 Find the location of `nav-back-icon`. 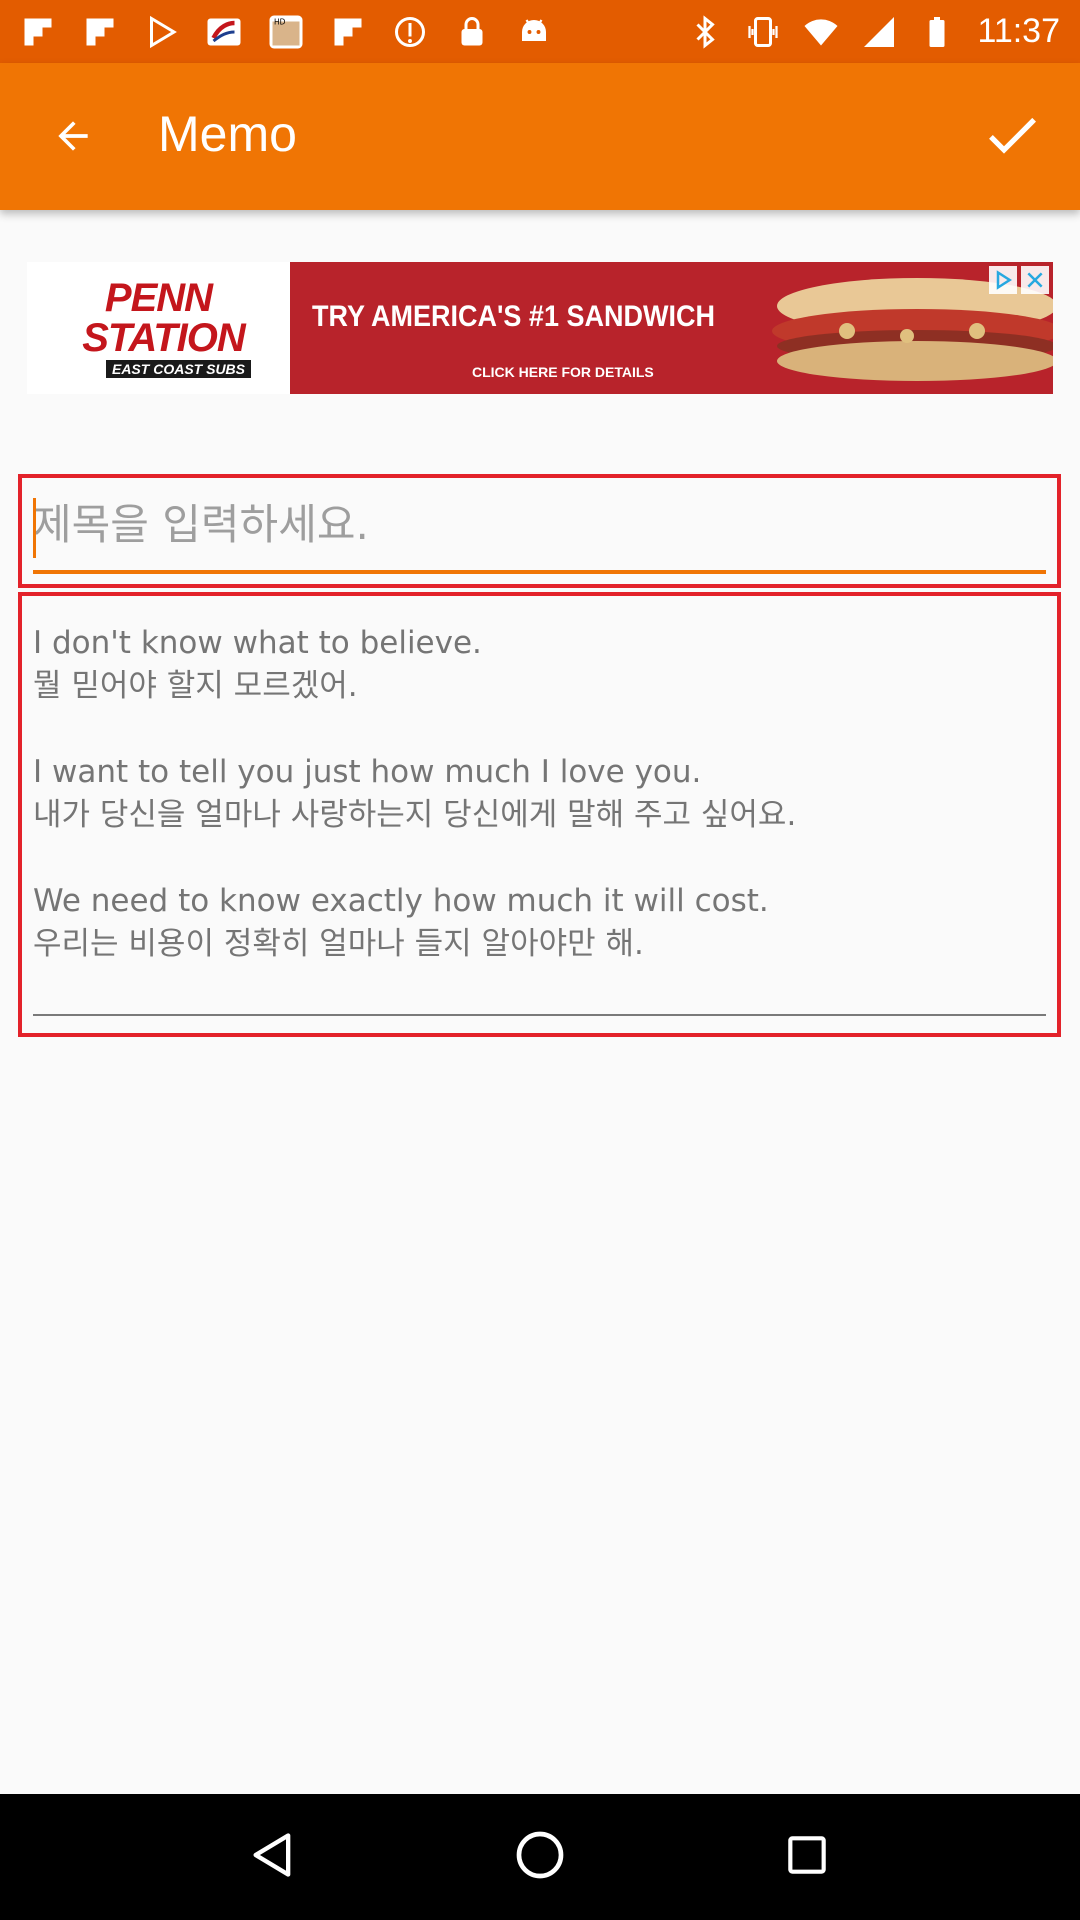

nav-back-icon is located at coordinates (273, 1857).